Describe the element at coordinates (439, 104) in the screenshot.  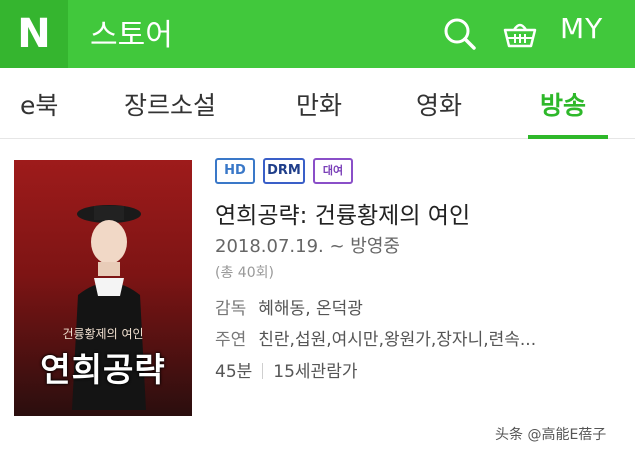
I see `tab-movie: 영화` at that location.